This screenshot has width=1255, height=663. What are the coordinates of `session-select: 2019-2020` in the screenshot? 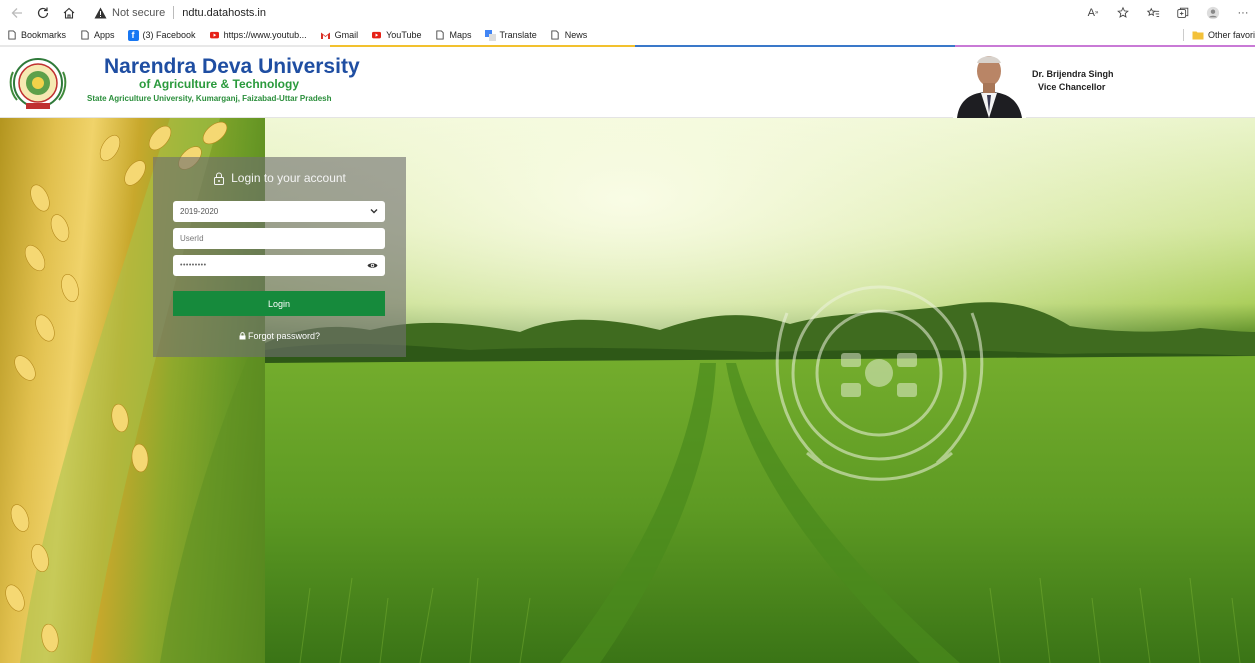 It's located at (279, 211).